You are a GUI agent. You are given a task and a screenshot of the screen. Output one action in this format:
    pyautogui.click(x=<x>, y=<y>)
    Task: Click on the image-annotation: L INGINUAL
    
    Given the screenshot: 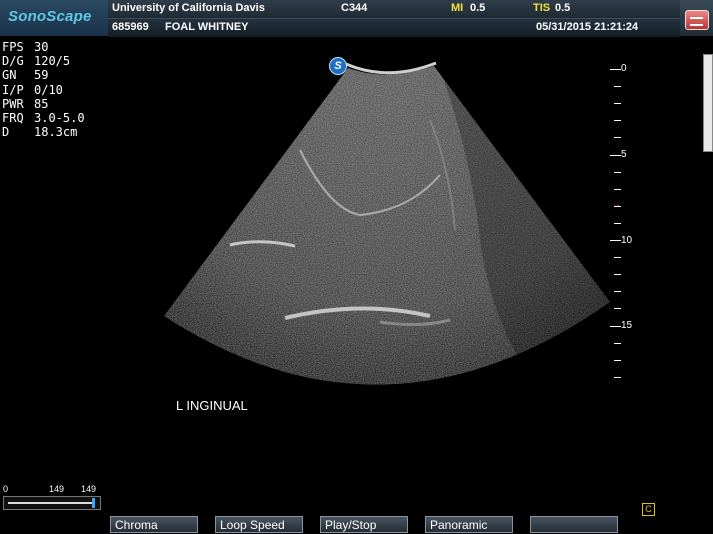 What is the action you would take?
    pyautogui.click(x=212, y=405)
    